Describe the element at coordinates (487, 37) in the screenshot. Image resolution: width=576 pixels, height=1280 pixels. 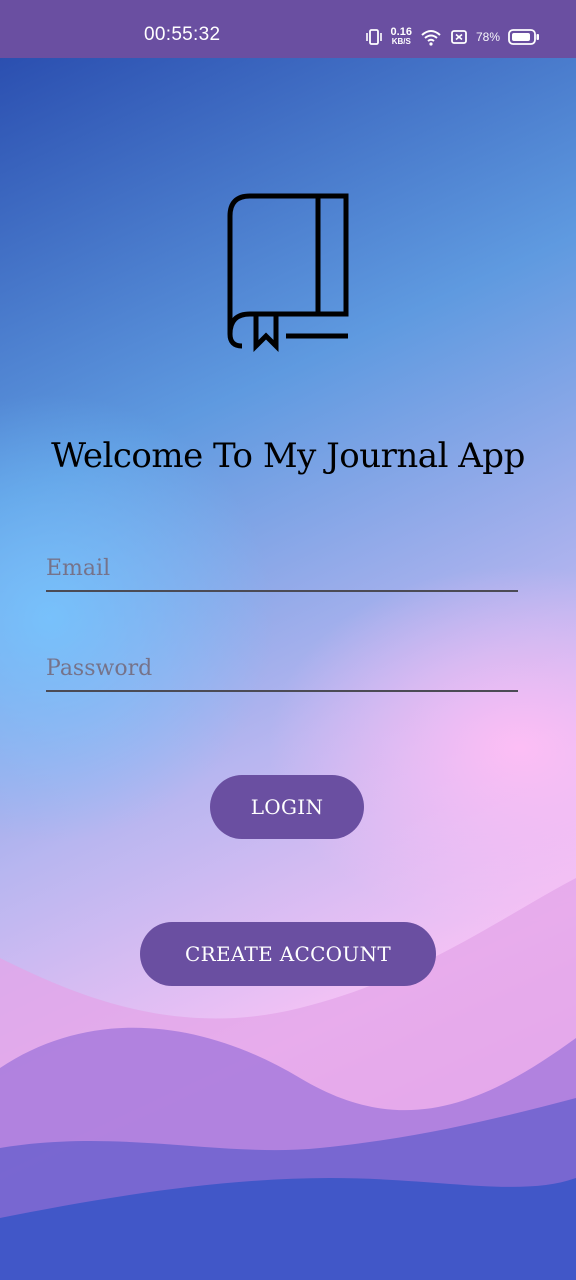
I see `battery-percent: 78%` at that location.